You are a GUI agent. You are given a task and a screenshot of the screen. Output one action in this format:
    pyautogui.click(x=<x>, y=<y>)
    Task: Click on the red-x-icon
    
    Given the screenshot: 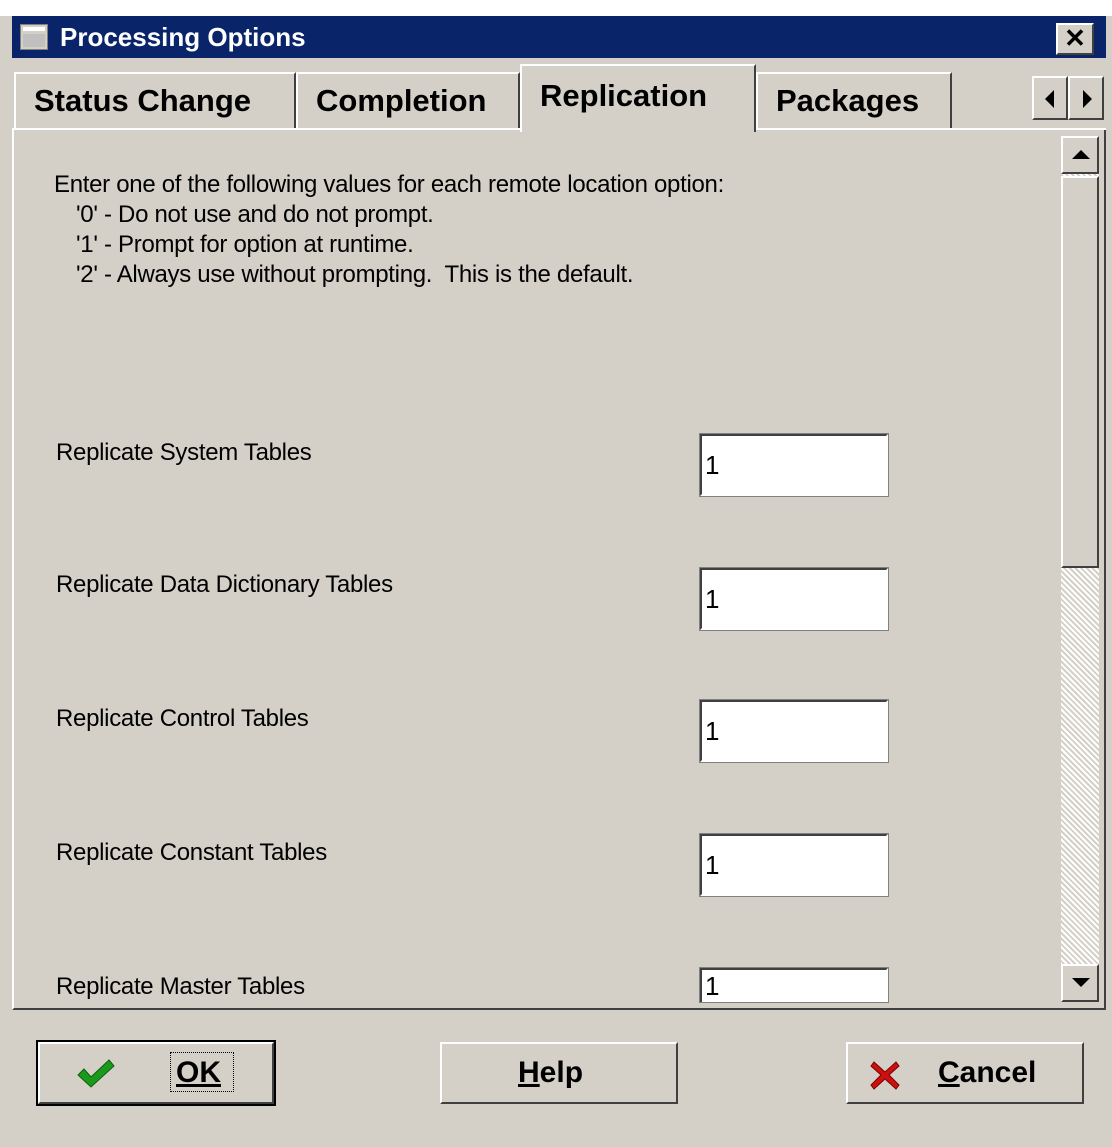 What is the action you would take?
    pyautogui.click(x=885, y=1075)
    